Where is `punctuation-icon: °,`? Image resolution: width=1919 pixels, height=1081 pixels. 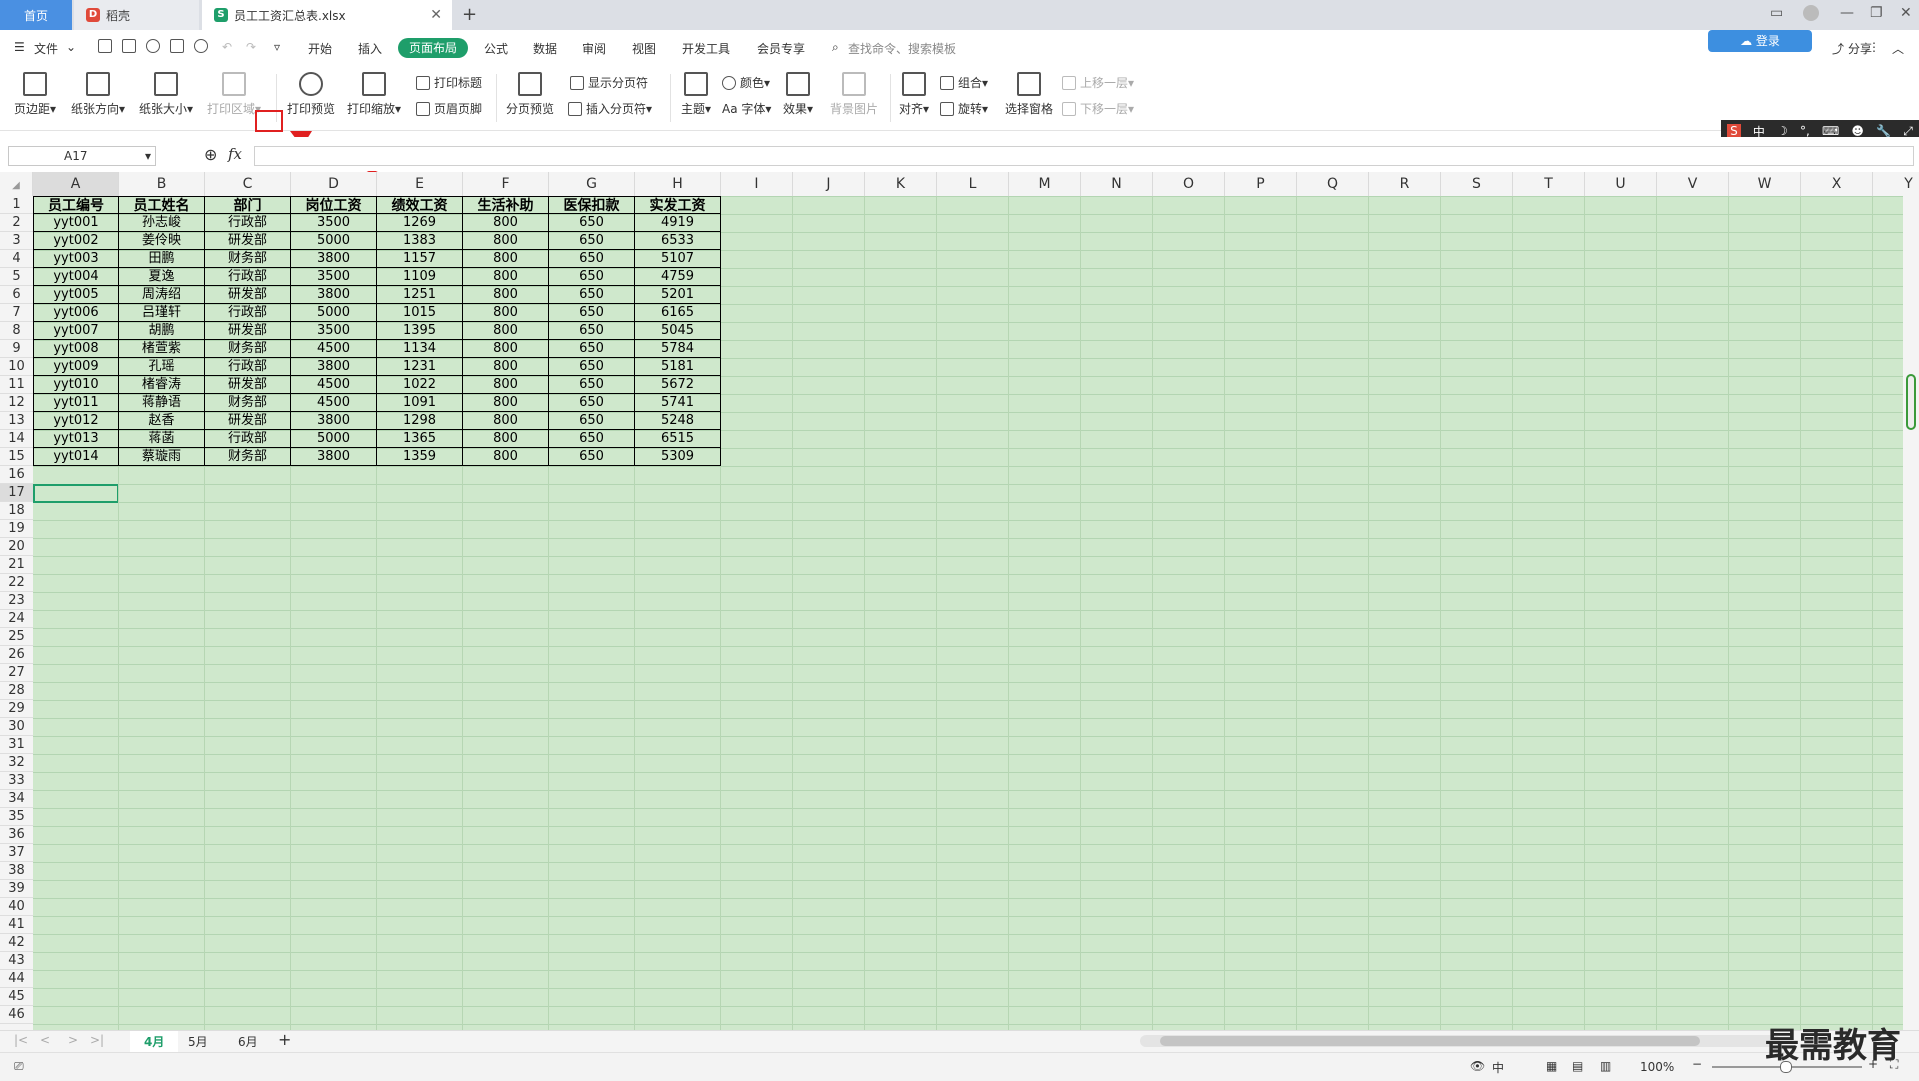
punctuation-icon: °, is located at coordinates (1805, 131).